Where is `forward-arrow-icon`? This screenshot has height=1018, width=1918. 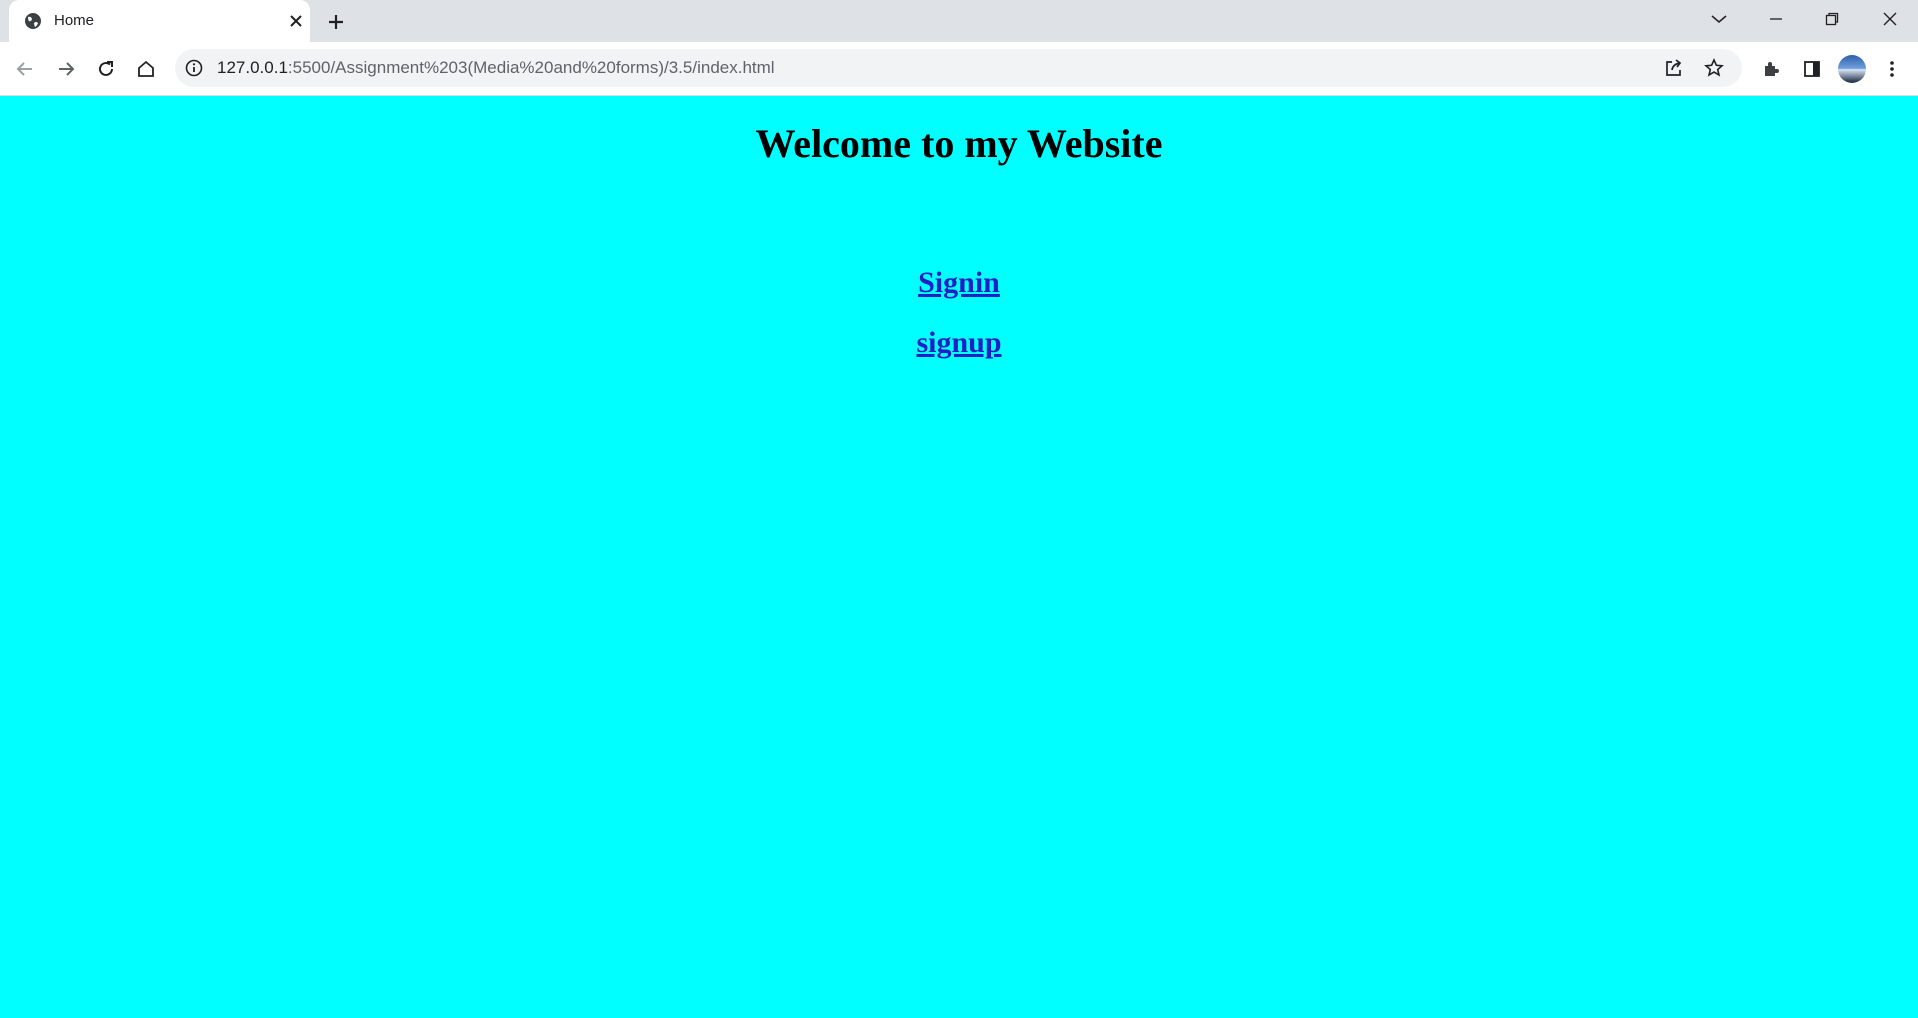
forward-arrow-icon is located at coordinates (66, 69).